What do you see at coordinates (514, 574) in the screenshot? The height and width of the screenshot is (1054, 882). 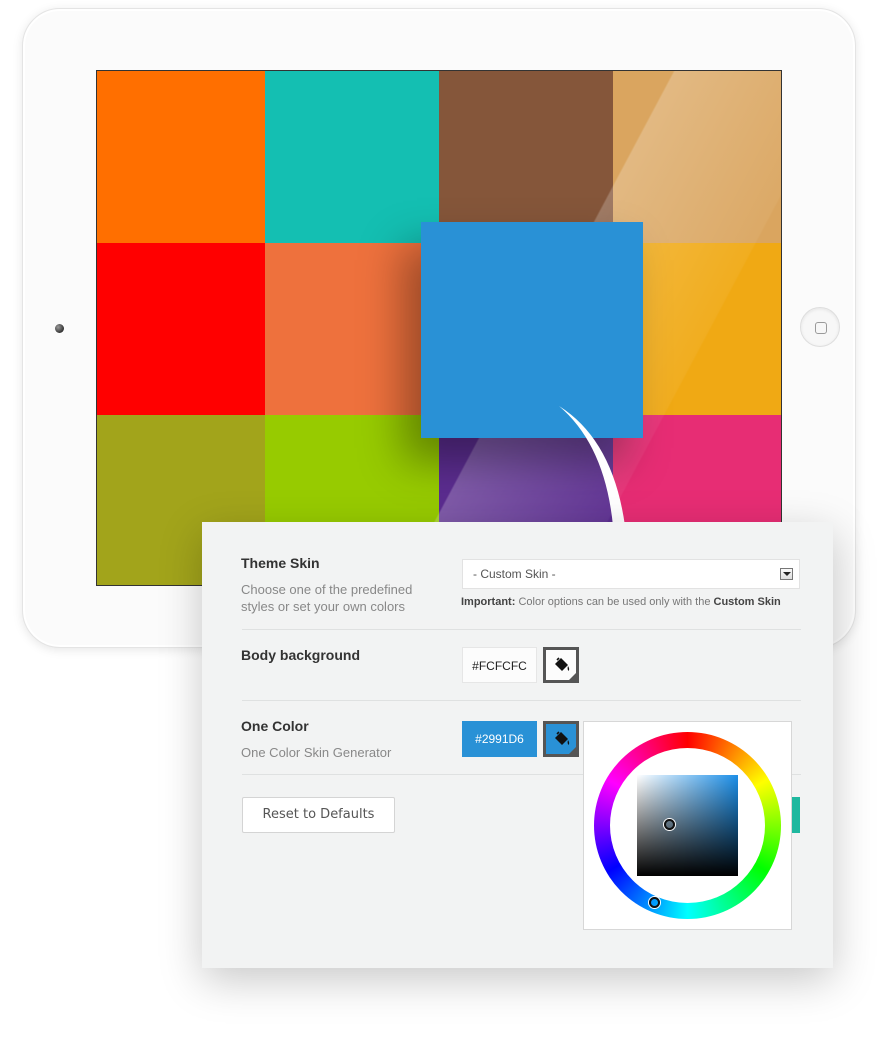 I see `theme-skin-select-value: - Custom Skin -` at bounding box center [514, 574].